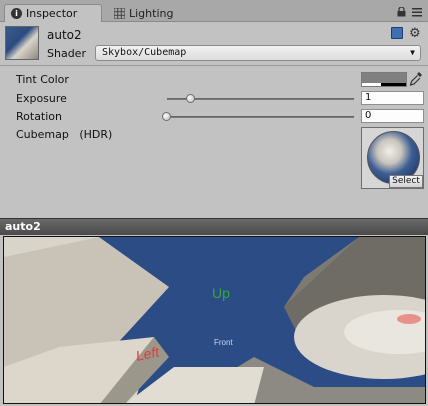  What do you see at coordinates (42, 79) in the screenshot?
I see `tint-color-label: Tint Color` at bounding box center [42, 79].